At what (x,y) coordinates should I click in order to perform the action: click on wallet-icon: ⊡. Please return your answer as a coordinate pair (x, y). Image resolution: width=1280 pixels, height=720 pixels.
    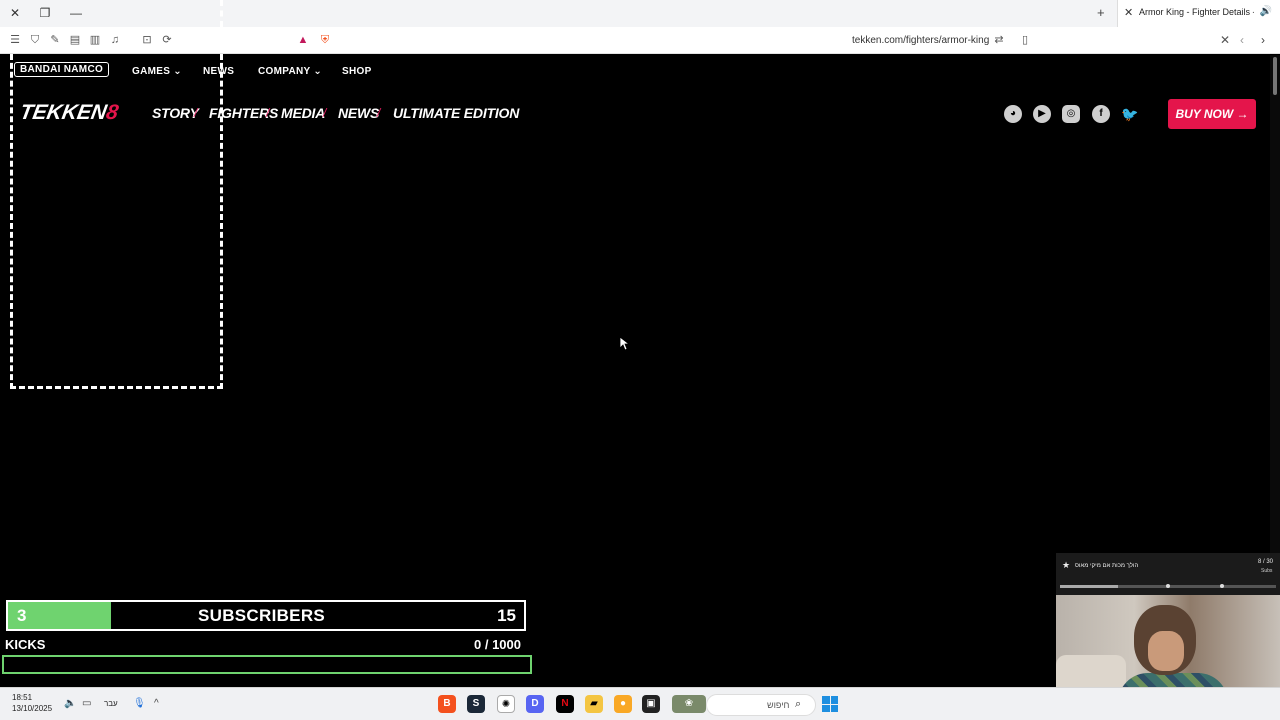
    Looking at the image, I should click on (147, 40).